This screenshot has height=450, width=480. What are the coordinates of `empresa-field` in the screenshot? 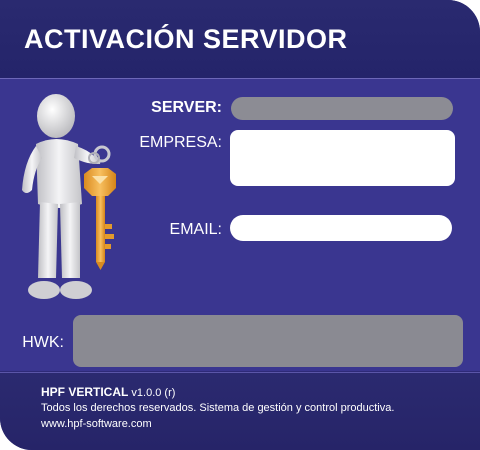 It's located at (342, 158).